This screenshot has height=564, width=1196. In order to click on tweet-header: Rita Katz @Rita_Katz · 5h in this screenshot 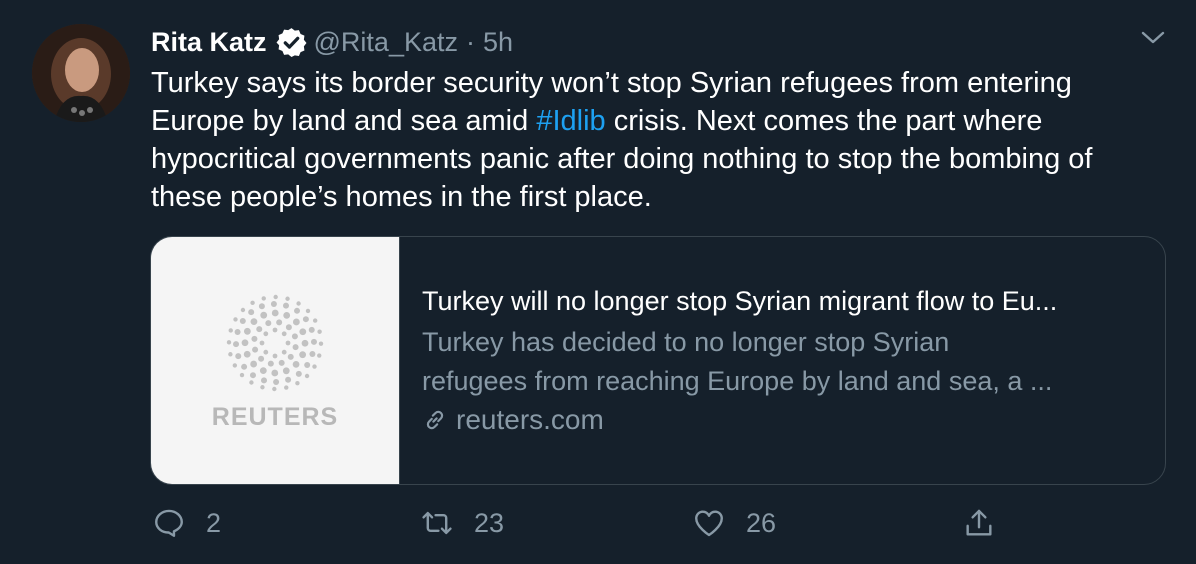, I will do `click(332, 42)`.